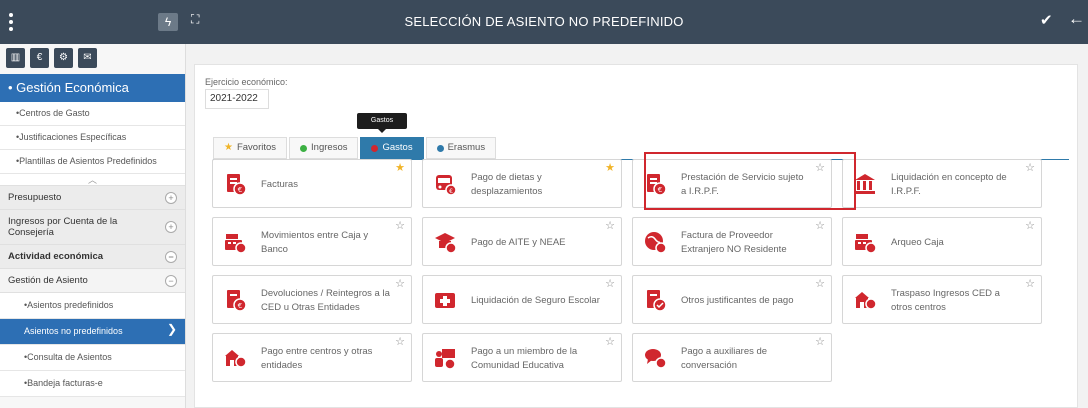  I want to click on card-label: Pago de AITE y NEAE, so click(518, 242).